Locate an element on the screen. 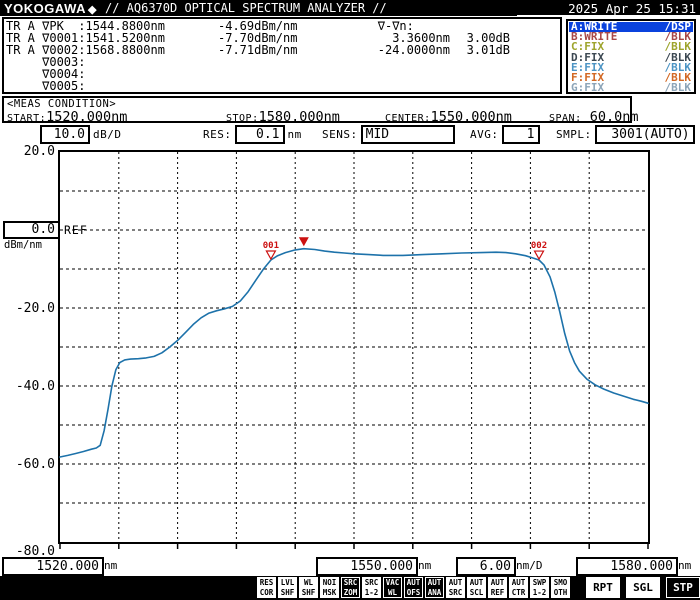 This screenshot has width=700, height=600. marker-readout-cell: 3.01dB is located at coordinates (488, 50).